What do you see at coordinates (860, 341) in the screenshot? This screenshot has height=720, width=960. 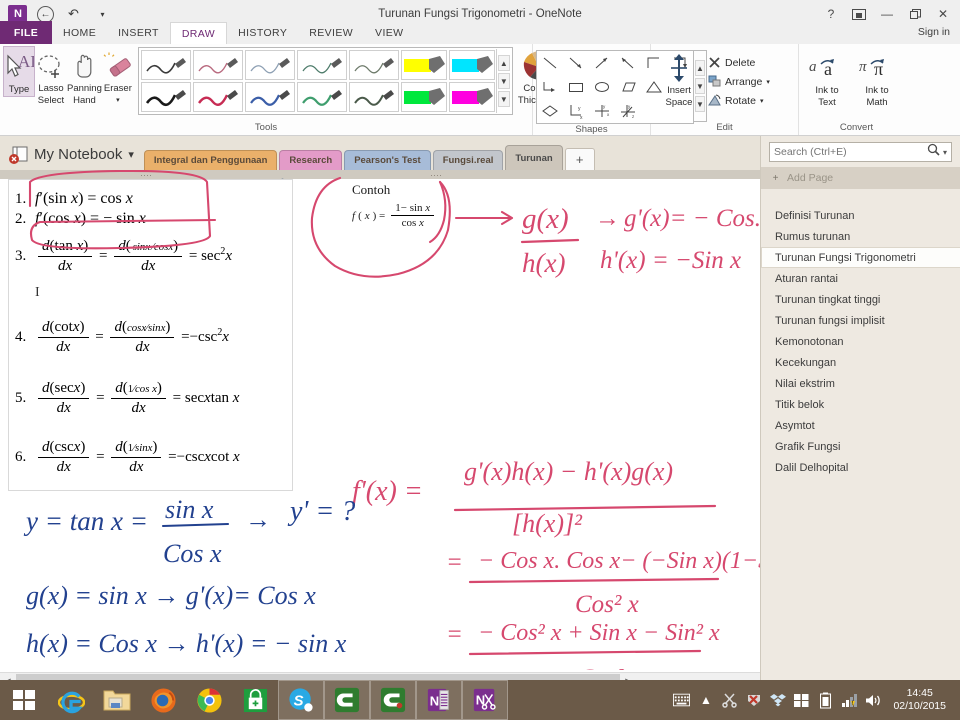 I see `page-item-kemonotonan: Kemonotonan` at bounding box center [860, 341].